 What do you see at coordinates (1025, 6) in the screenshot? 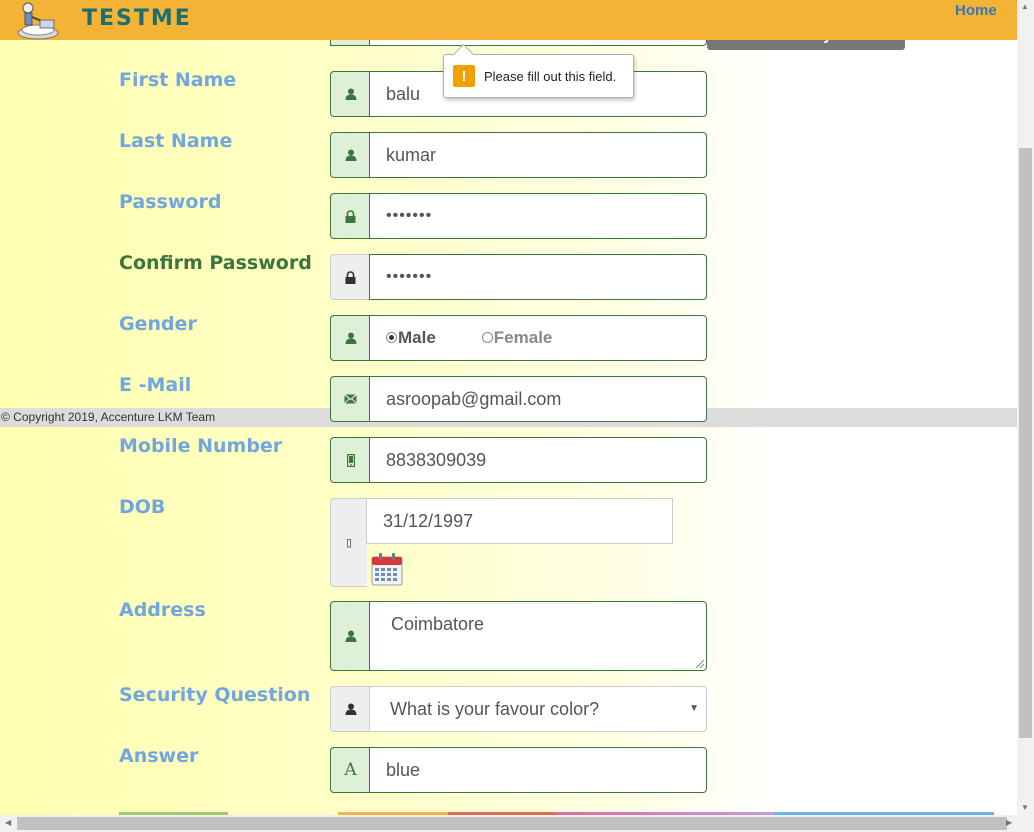
I see `scroll-up-icon: ▲` at bounding box center [1025, 6].